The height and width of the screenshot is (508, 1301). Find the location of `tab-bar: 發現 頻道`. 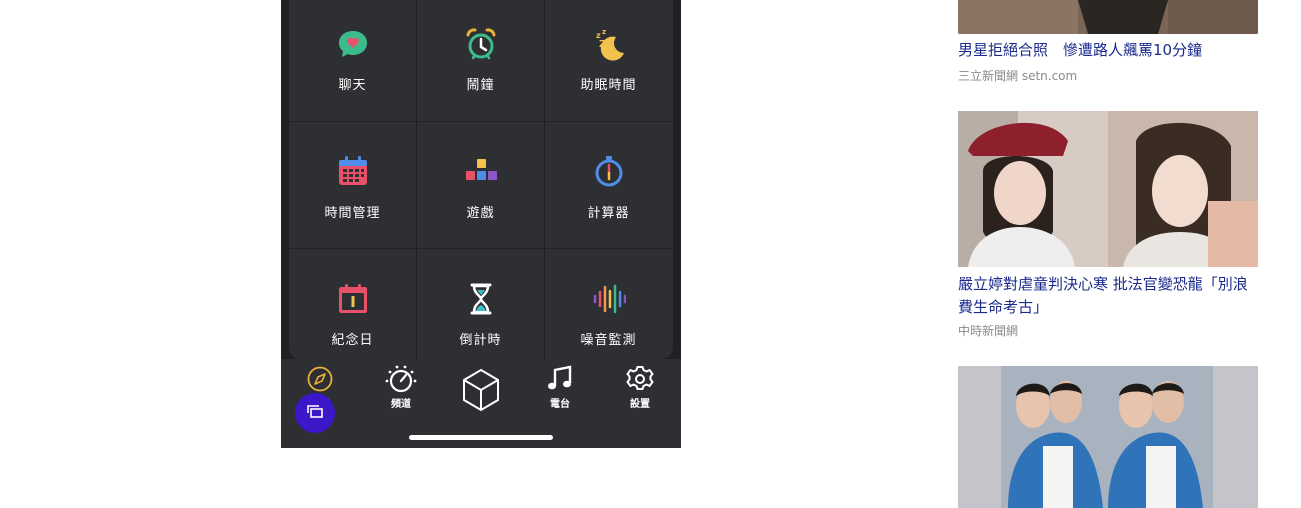

tab-bar: 發現 頻道 is located at coordinates (481, 403).